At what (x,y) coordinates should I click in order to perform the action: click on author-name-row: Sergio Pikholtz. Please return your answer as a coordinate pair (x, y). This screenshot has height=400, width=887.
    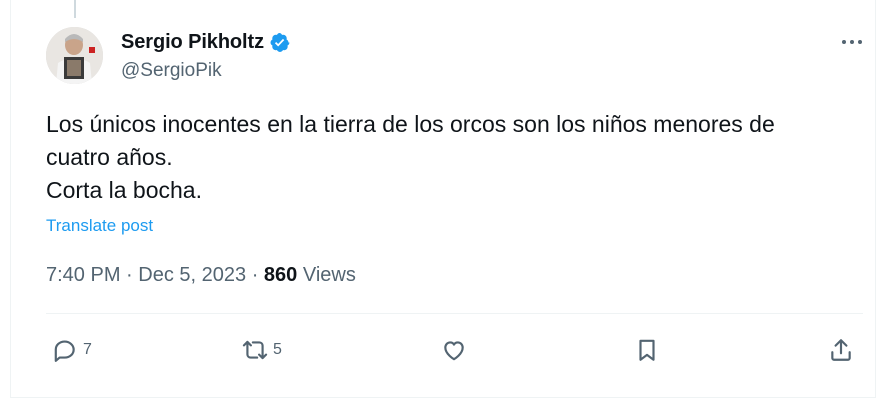
    Looking at the image, I should click on (205, 42).